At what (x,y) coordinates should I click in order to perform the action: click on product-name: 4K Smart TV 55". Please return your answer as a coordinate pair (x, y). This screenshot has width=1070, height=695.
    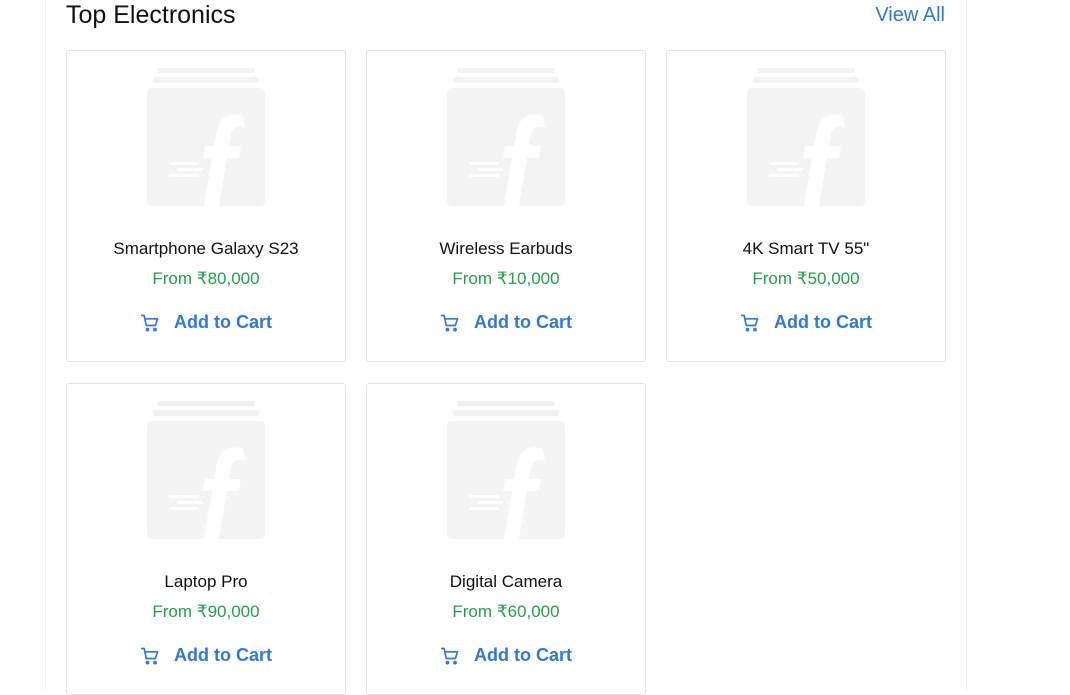
    Looking at the image, I should click on (806, 248).